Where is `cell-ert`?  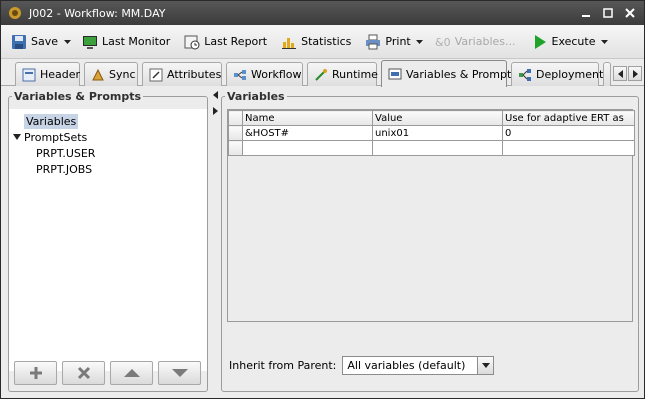
cell-ert is located at coordinates (568, 148).